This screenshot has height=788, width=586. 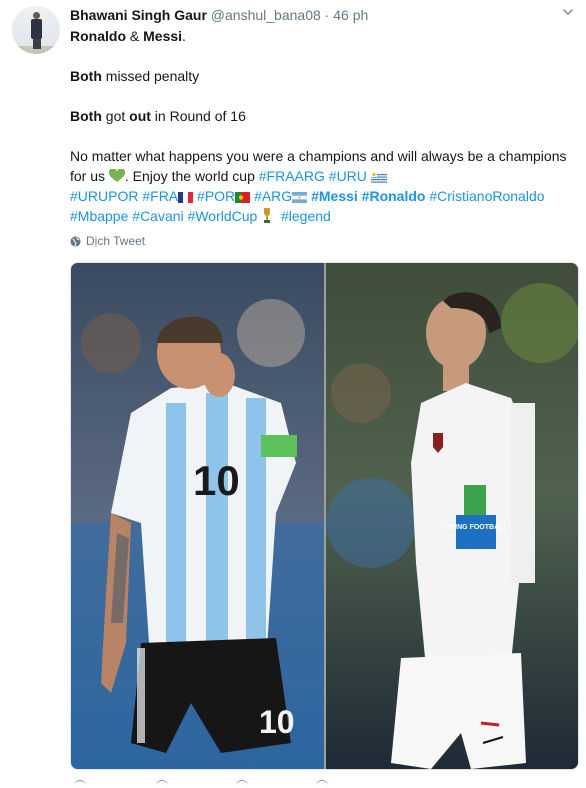 What do you see at coordinates (116, 175) in the screenshot?
I see `green-heart-icon` at bounding box center [116, 175].